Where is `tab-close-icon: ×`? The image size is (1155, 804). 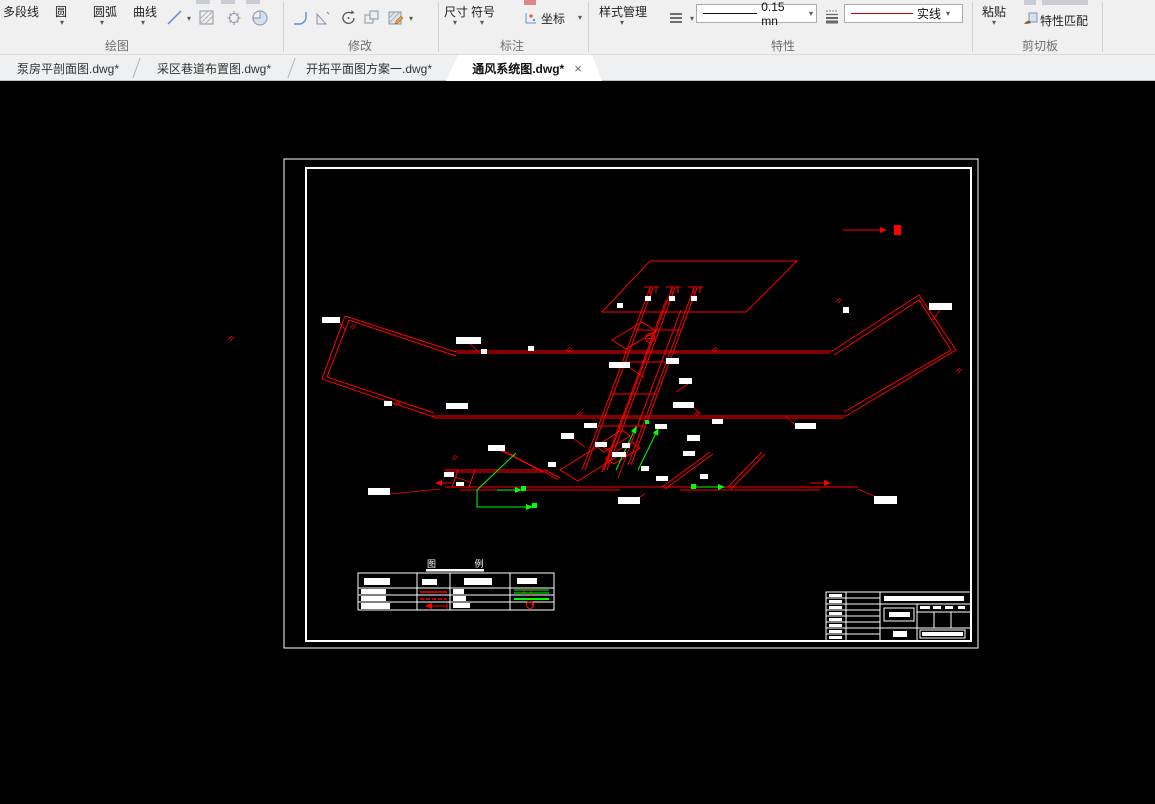 tab-close-icon: × is located at coordinates (578, 68).